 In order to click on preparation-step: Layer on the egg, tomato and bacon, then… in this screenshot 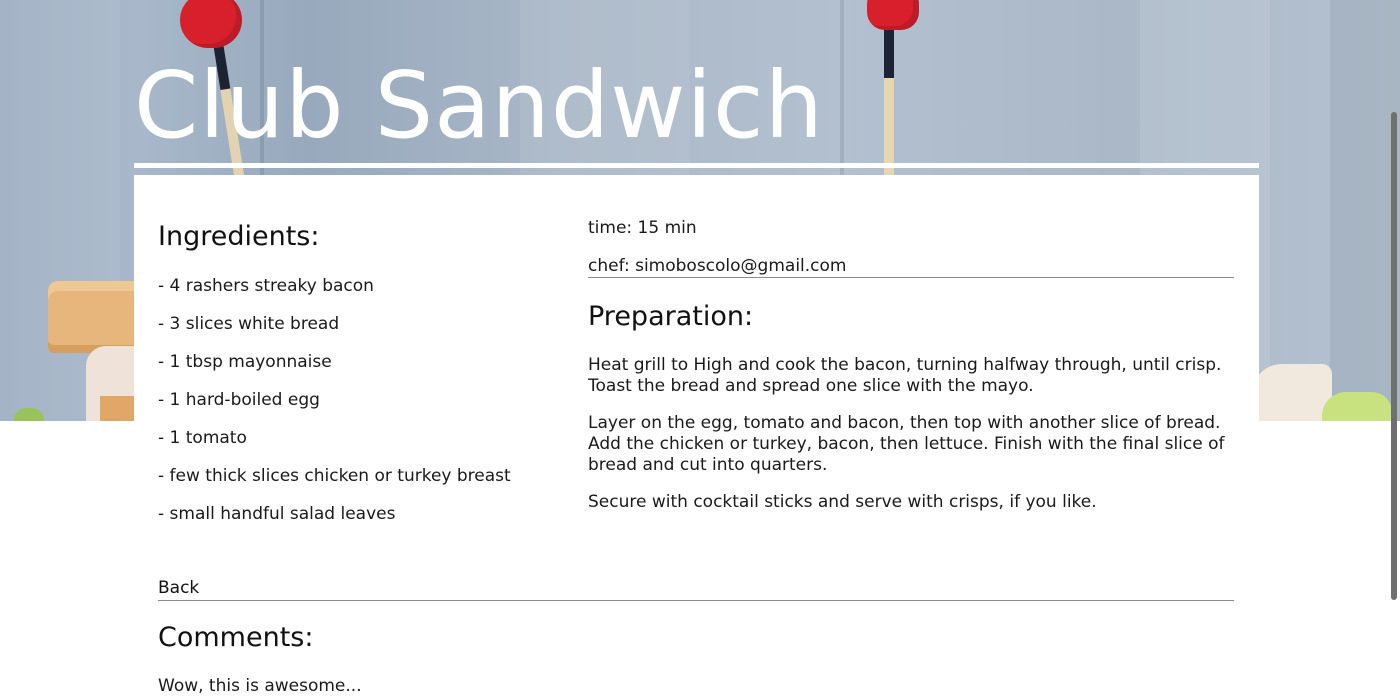, I will do `click(906, 444)`.